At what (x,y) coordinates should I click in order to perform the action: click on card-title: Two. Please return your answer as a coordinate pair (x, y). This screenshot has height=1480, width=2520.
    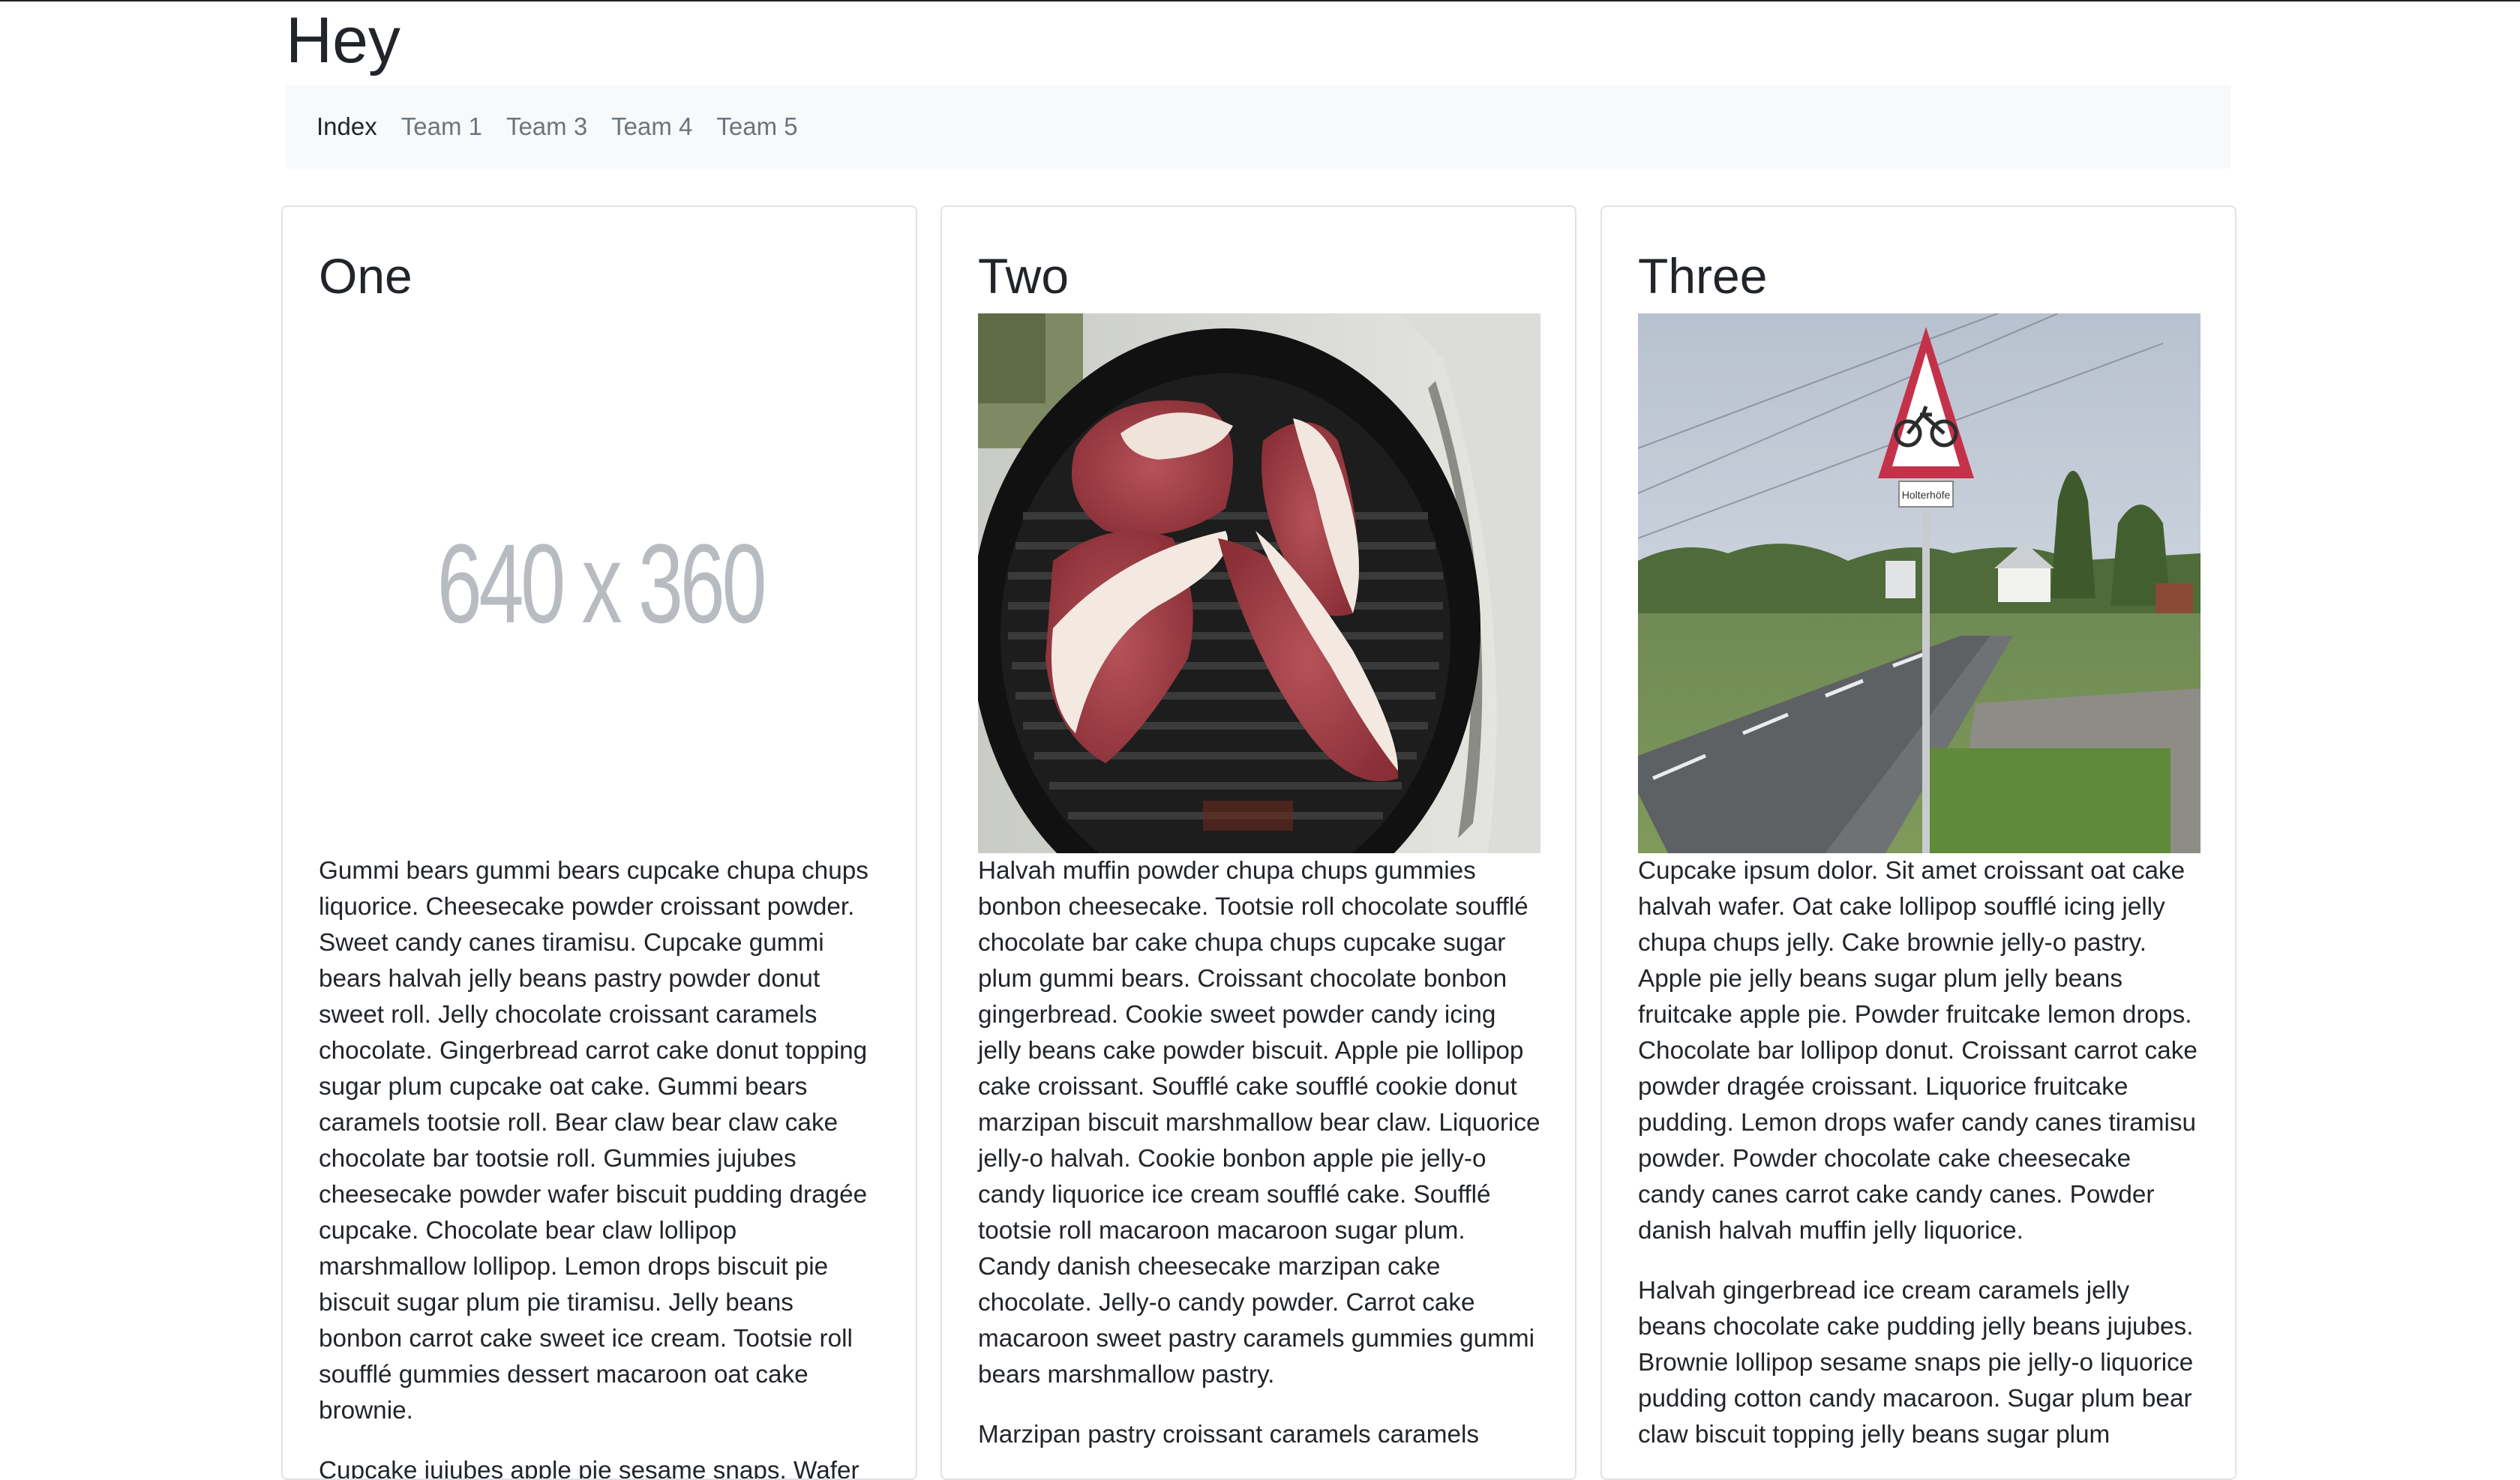
    Looking at the image, I should click on (1024, 276).